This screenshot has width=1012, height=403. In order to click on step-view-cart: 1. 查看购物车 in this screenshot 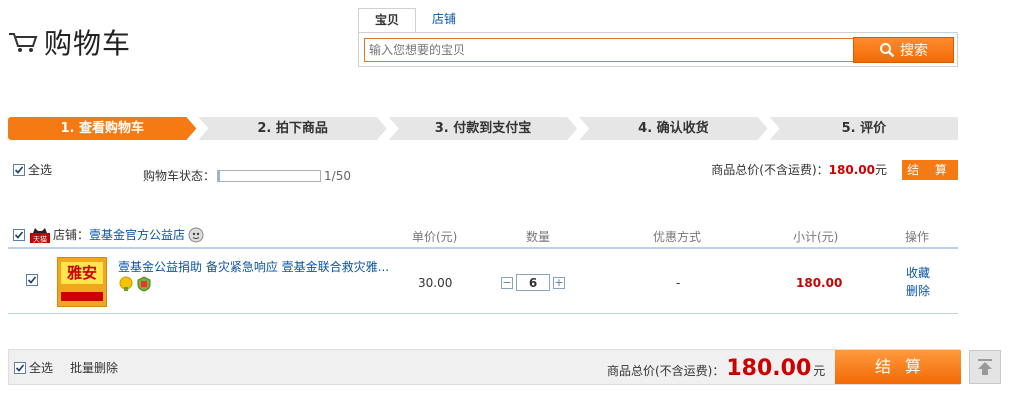, I will do `click(102, 128)`.